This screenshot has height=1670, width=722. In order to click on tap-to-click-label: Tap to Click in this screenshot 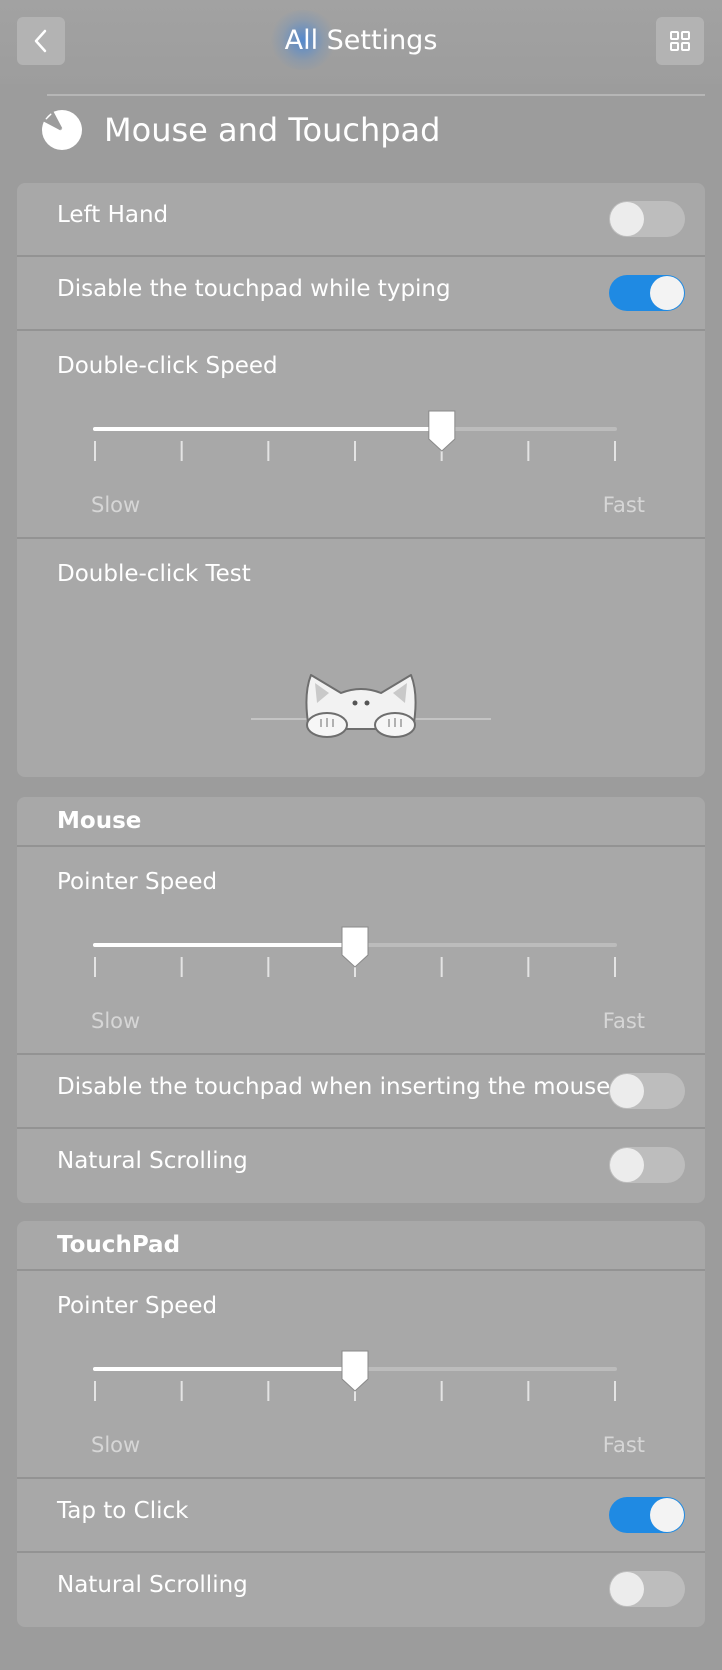, I will do `click(123, 1511)`.